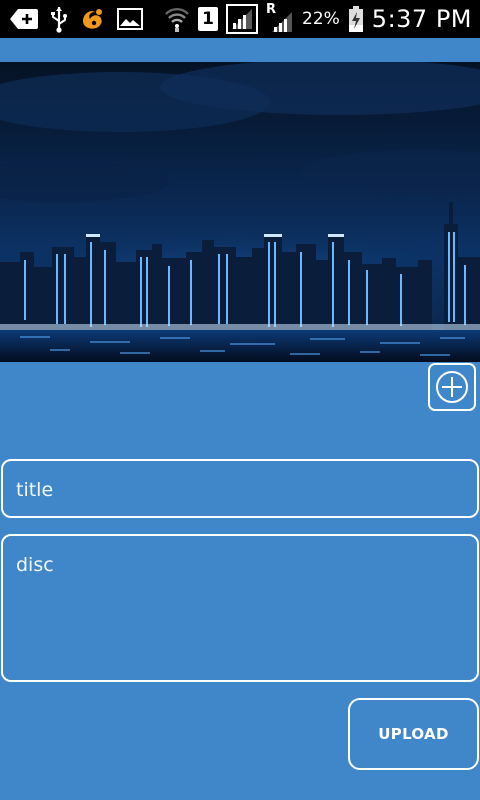 The width and height of the screenshot is (480, 800). Describe the element at coordinates (59, 20) in the screenshot. I see `usb-icon` at that location.